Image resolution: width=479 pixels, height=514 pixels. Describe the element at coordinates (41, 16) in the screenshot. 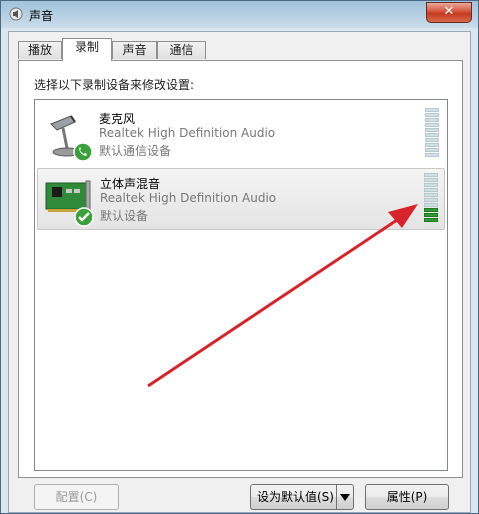

I see `window-title: 声音` at that location.